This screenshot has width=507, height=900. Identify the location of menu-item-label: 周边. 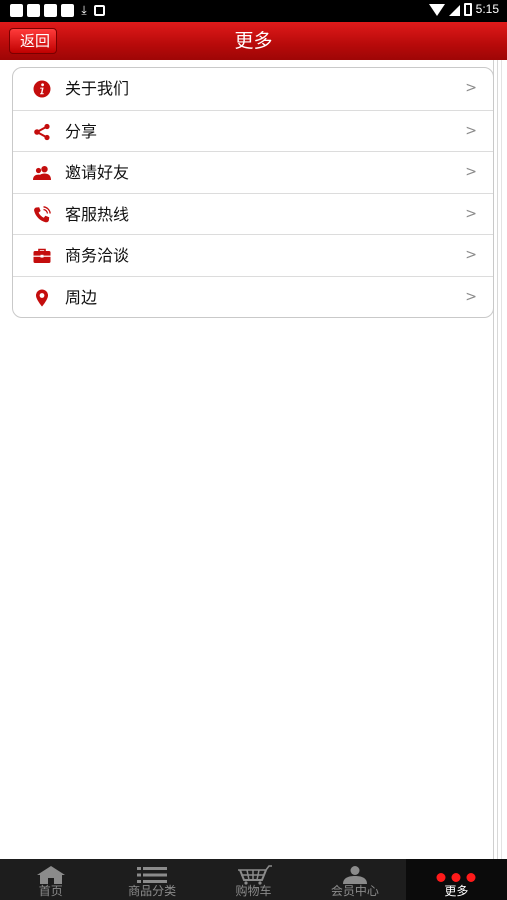
(81, 297).